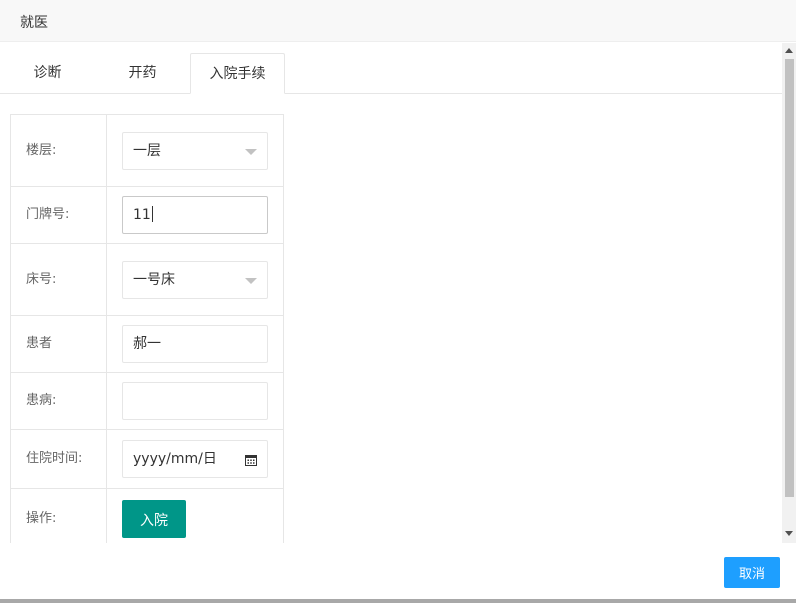  What do you see at coordinates (237, 73) in the screenshot?
I see `tab-admission: 入院手续` at bounding box center [237, 73].